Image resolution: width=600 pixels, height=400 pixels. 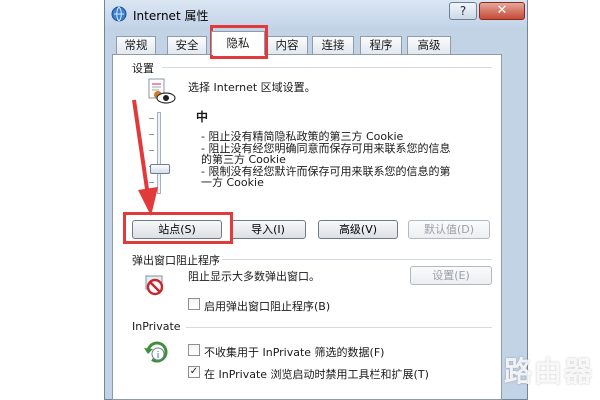 What do you see at coordinates (268, 229) in the screenshot?
I see `import-button: 导入(I)` at bounding box center [268, 229].